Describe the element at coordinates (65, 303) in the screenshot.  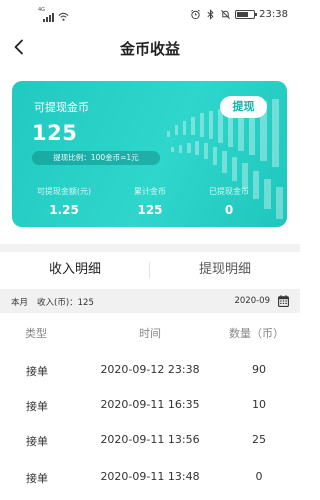
I see `month-income-summary: 收入(币)：125` at that location.